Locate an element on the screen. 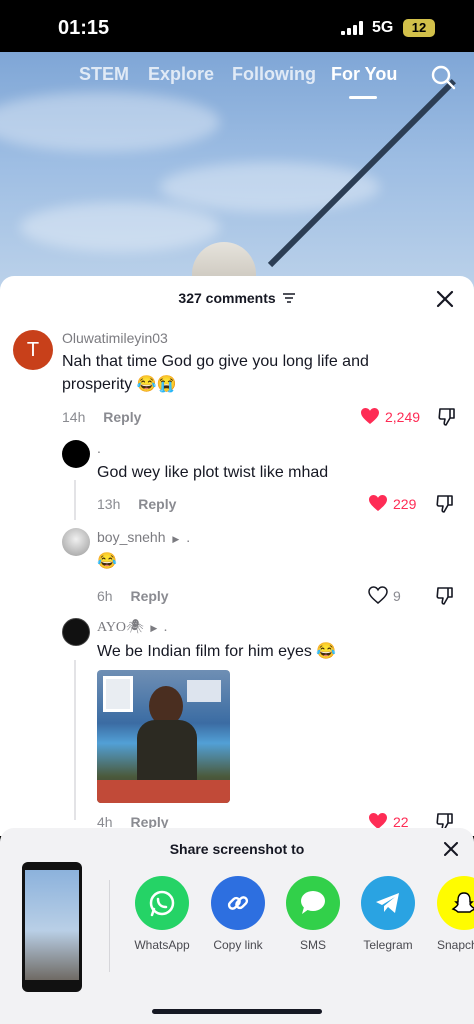 This screenshot has width=474, height=1024. comment-time: 13h is located at coordinates (109, 504).